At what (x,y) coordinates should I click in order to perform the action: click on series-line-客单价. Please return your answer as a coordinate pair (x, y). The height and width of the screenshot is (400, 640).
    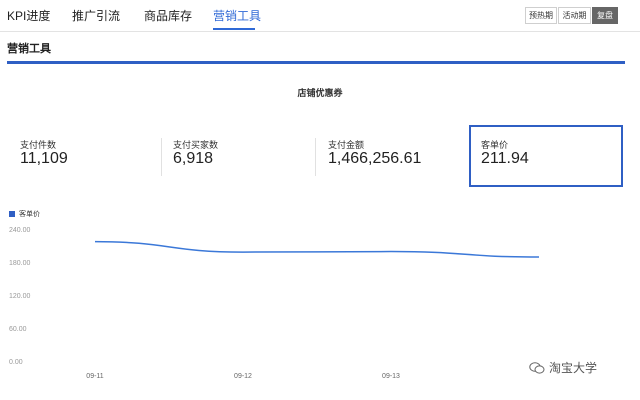
    Looking at the image, I should click on (317, 249).